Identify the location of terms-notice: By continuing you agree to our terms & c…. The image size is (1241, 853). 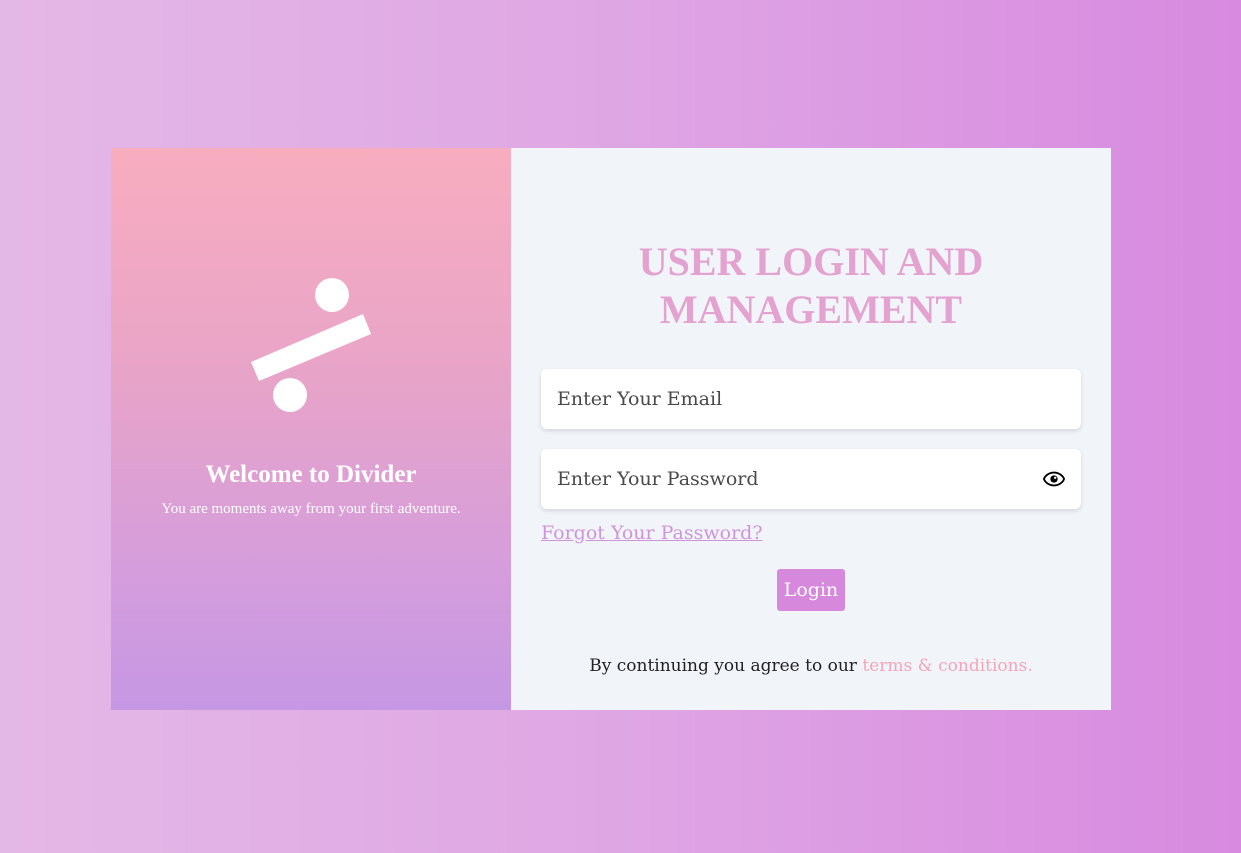
(811, 666).